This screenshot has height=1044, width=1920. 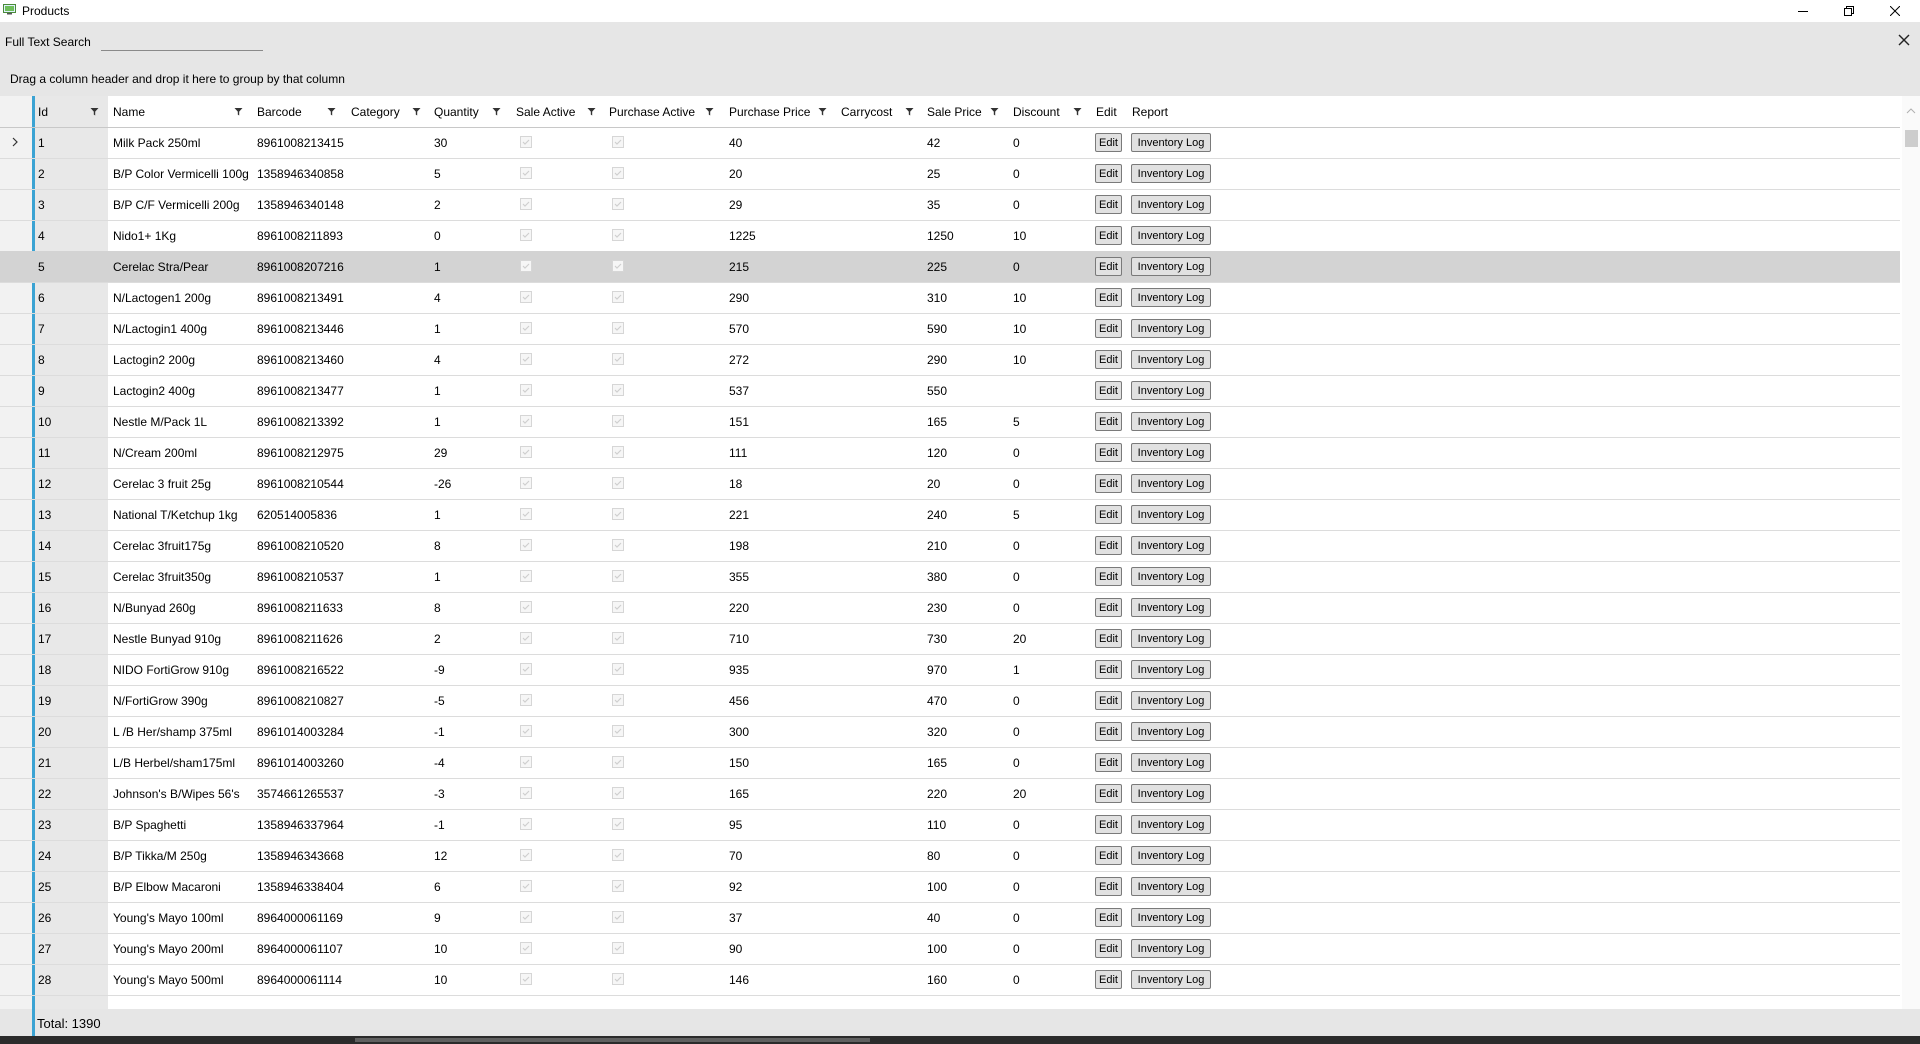 I want to click on quantity-cell: 30, so click(x=474, y=142).